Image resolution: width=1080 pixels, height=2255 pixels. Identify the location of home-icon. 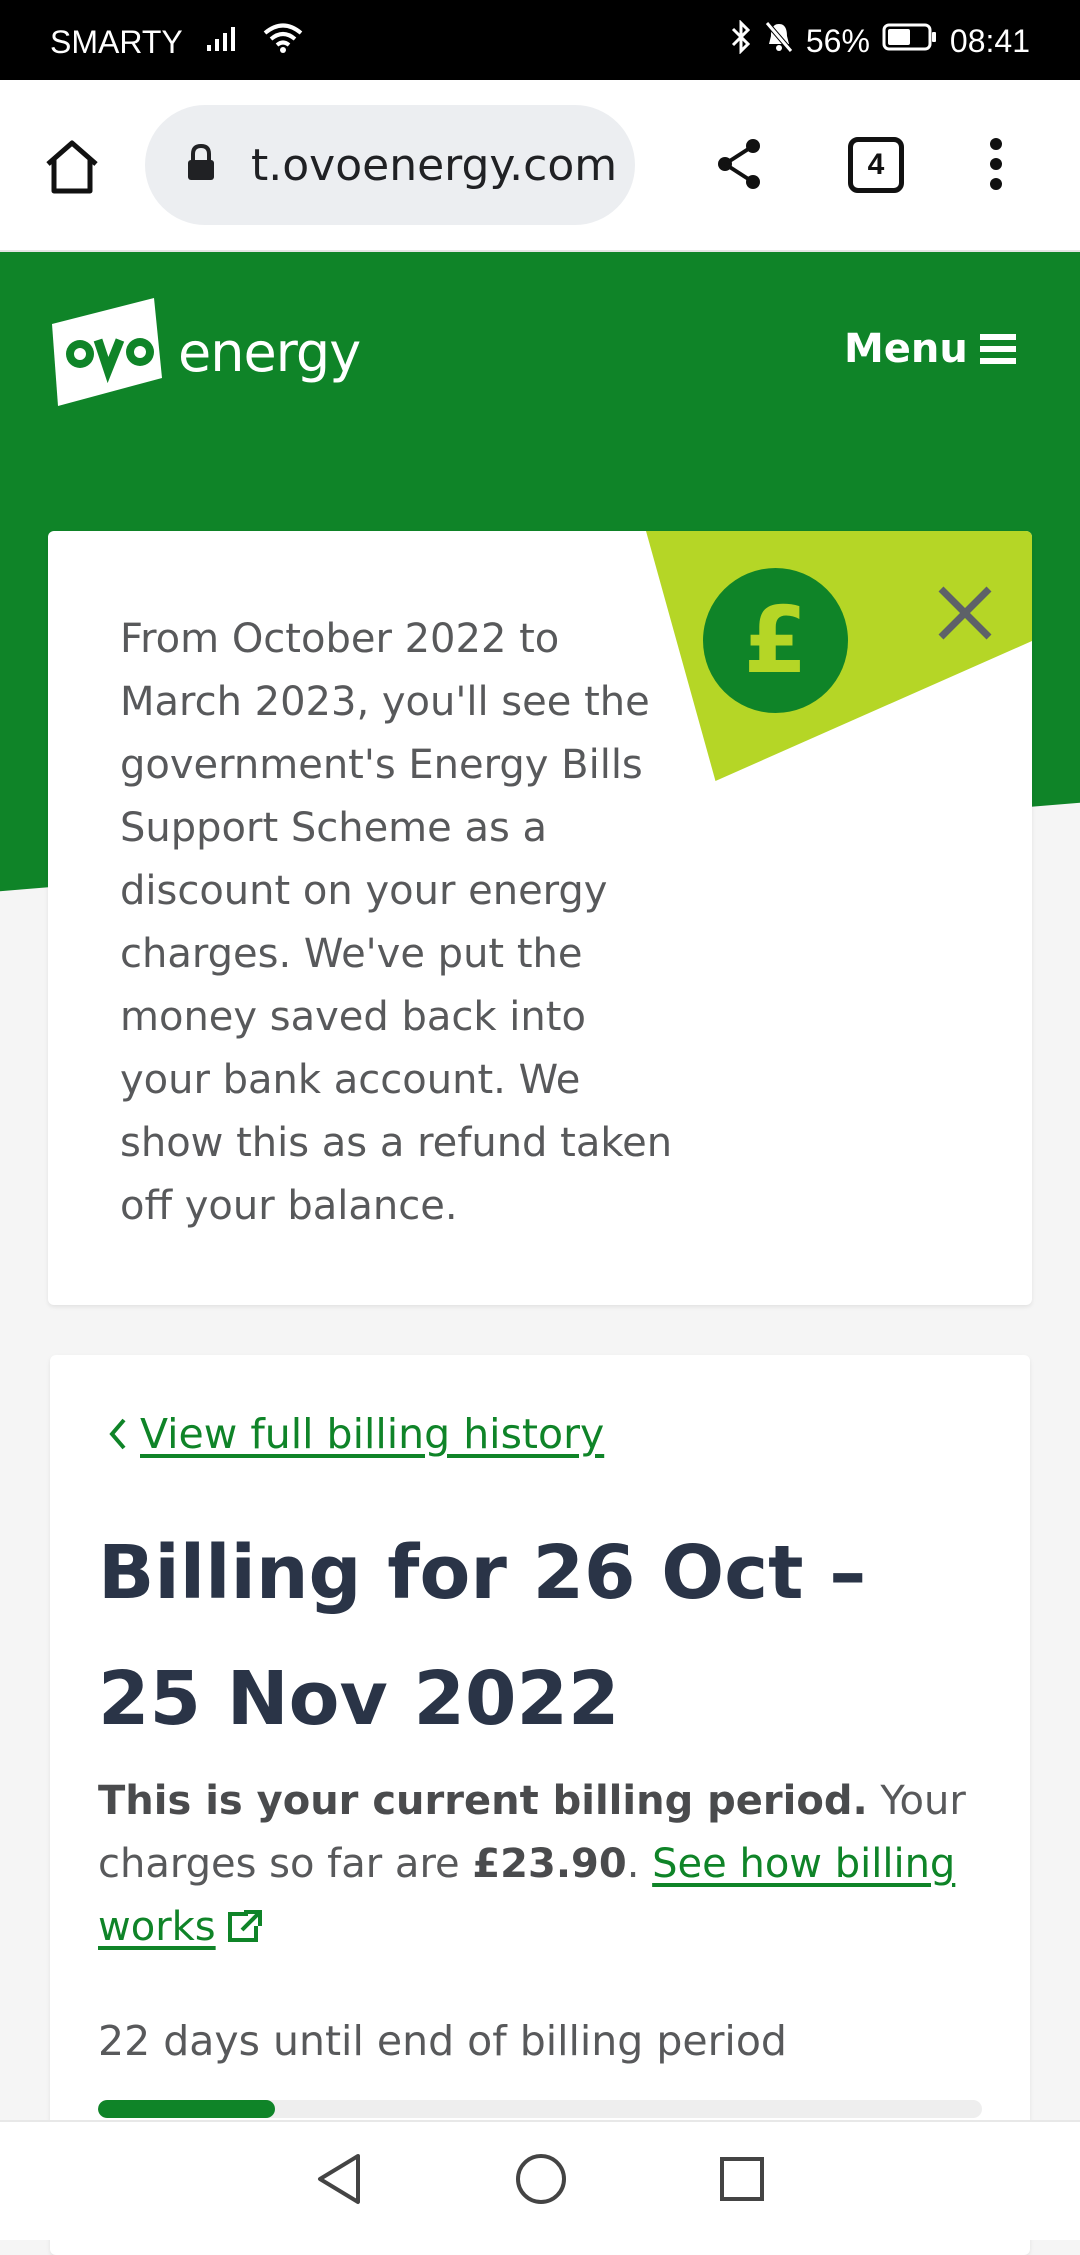
(72, 169).